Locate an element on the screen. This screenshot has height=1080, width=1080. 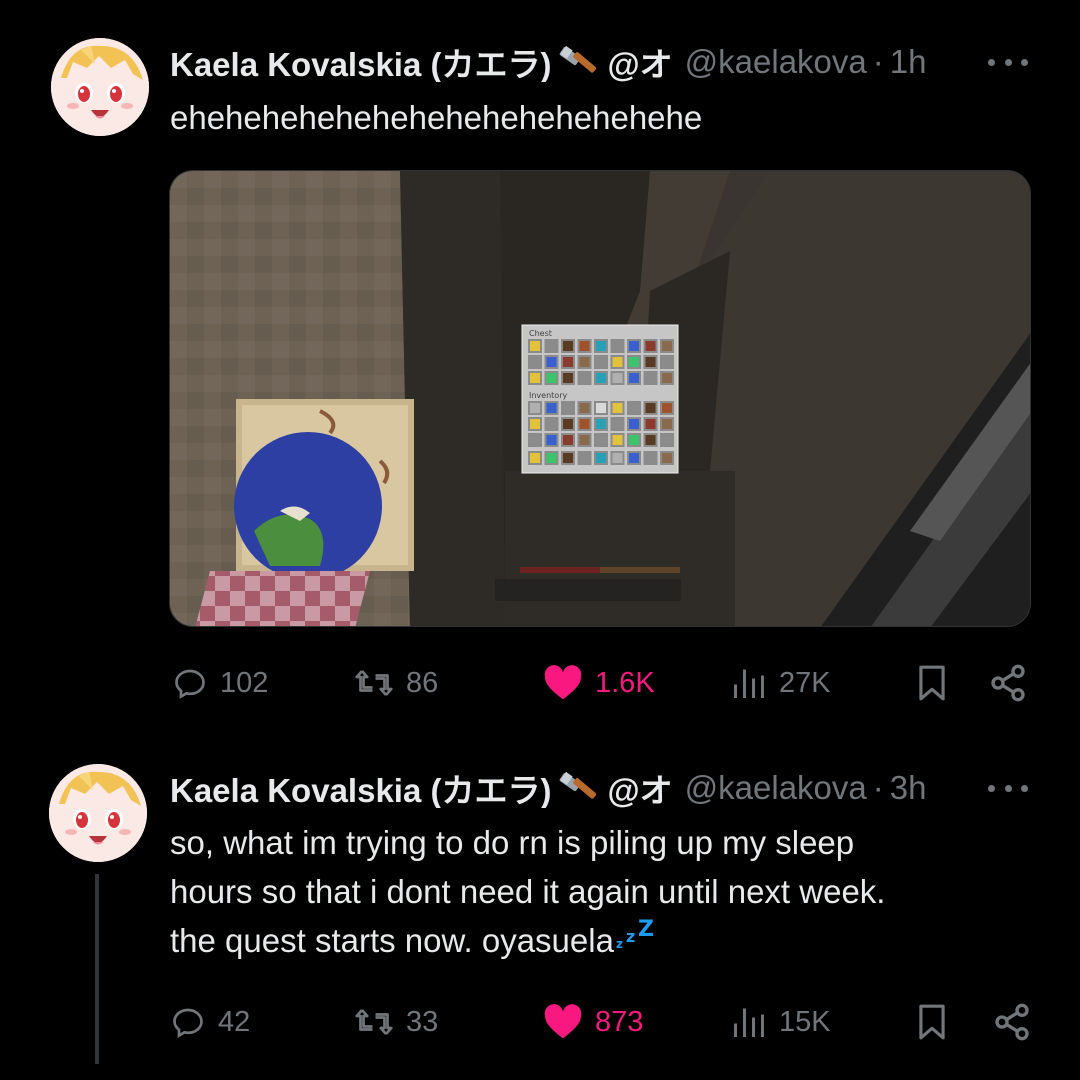
chest-gui: Chest Inventory is located at coordinates (600, 399).